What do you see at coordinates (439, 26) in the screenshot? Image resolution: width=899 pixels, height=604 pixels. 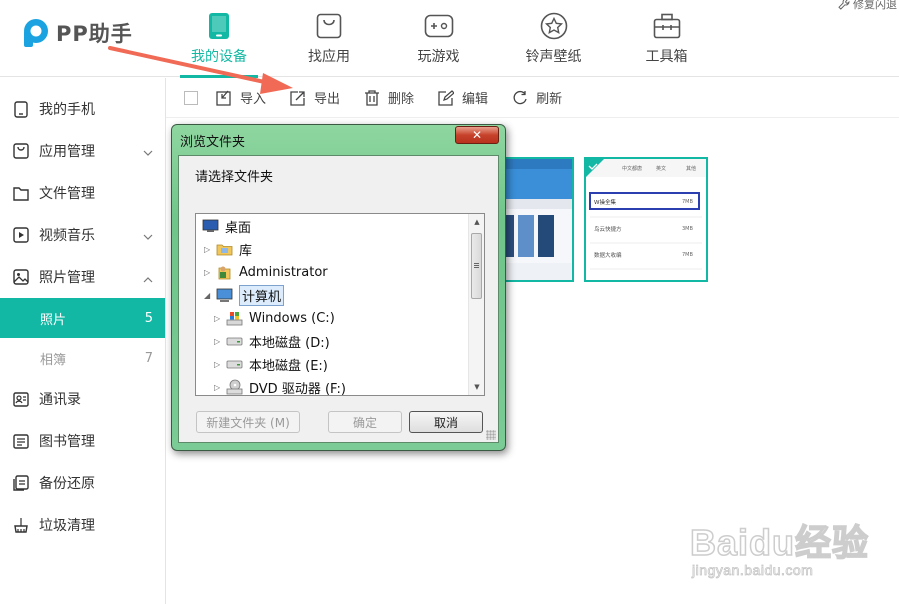 I see `gamepad-icon` at bounding box center [439, 26].